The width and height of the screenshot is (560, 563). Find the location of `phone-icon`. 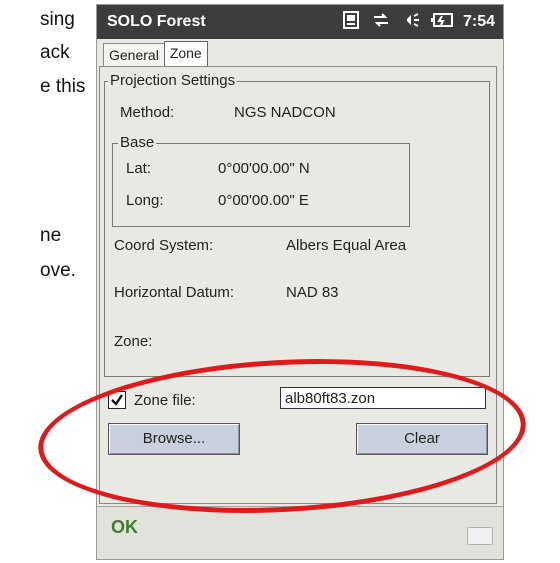

phone-icon is located at coordinates (351, 22).